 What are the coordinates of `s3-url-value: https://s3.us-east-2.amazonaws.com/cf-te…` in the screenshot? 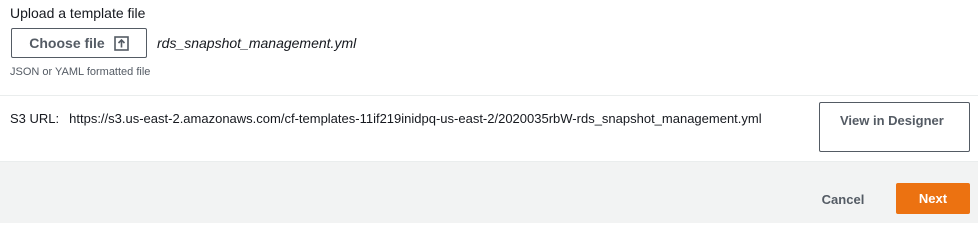 It's located at (415, 118).